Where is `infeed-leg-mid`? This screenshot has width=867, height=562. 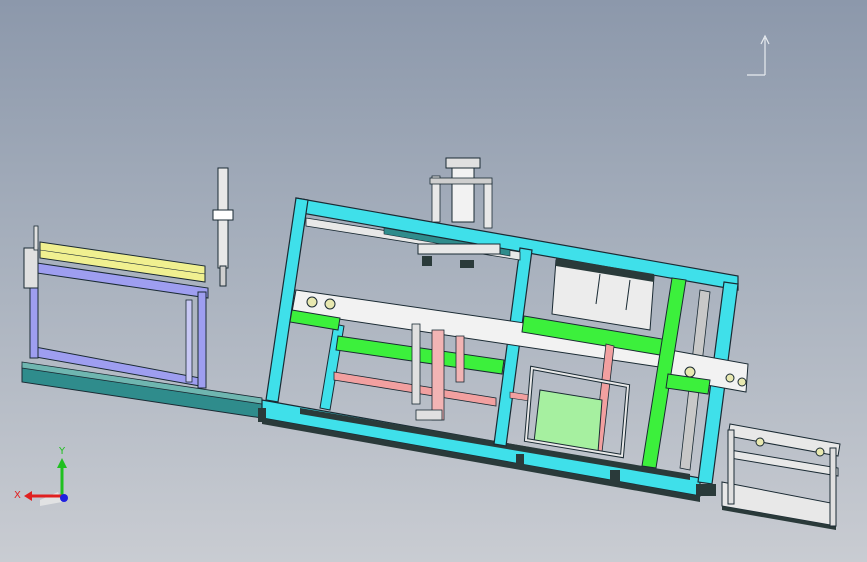
infeed-leg-mid is located at coordinates (189, 341).